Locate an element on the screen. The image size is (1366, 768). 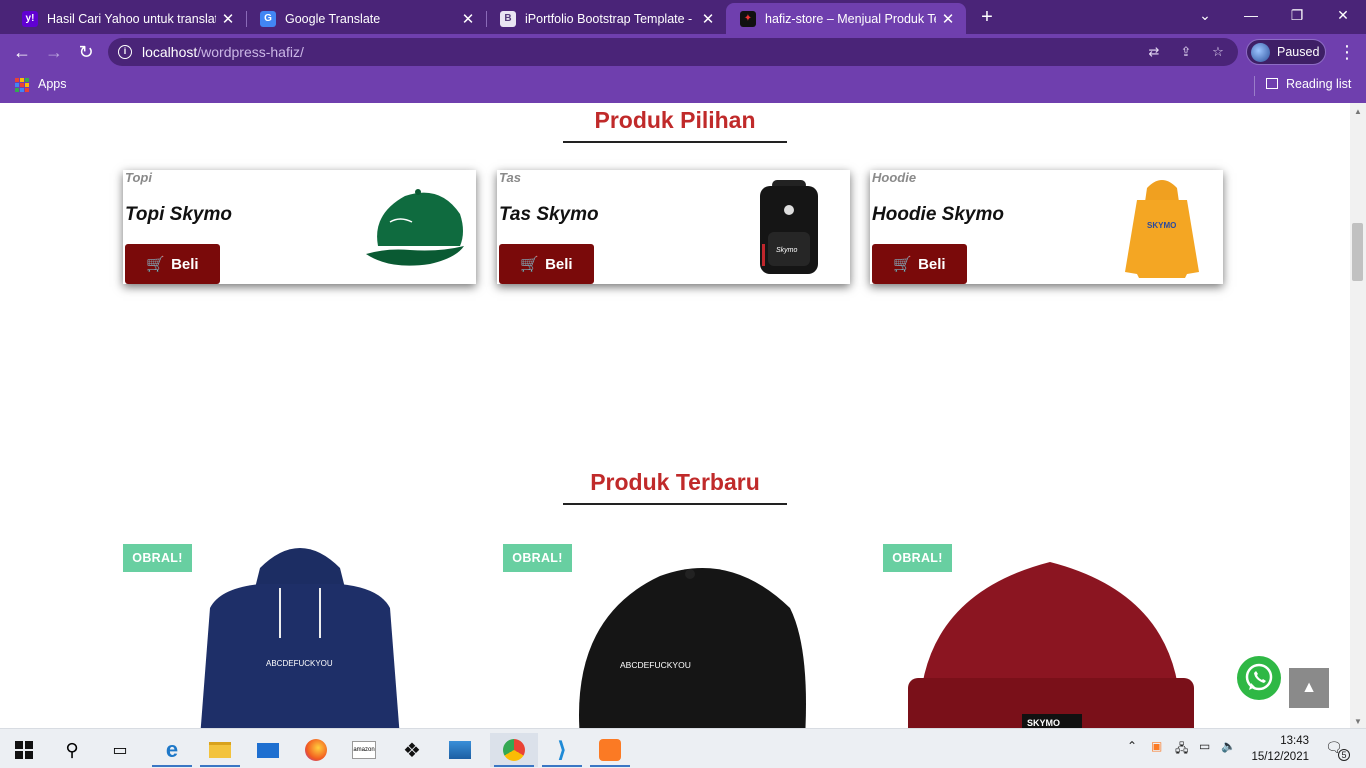
product-name: Hoodie Skymo is located at coordinates (938, 215).